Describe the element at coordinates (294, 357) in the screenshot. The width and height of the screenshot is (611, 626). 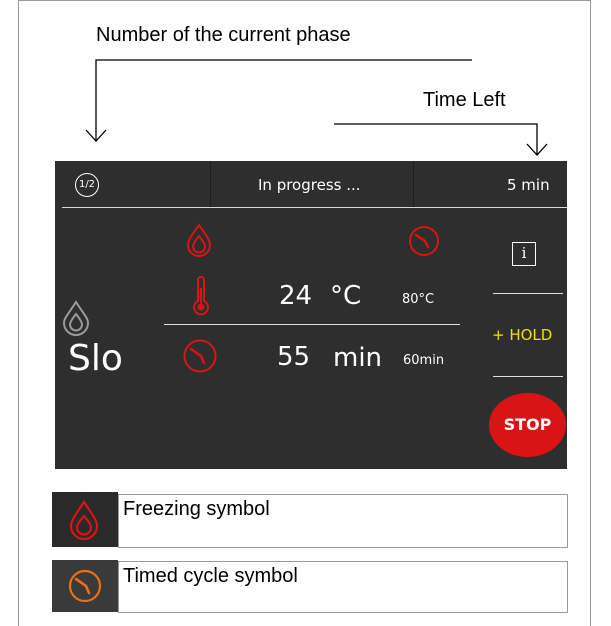
I see `time-value: 55` at that location.